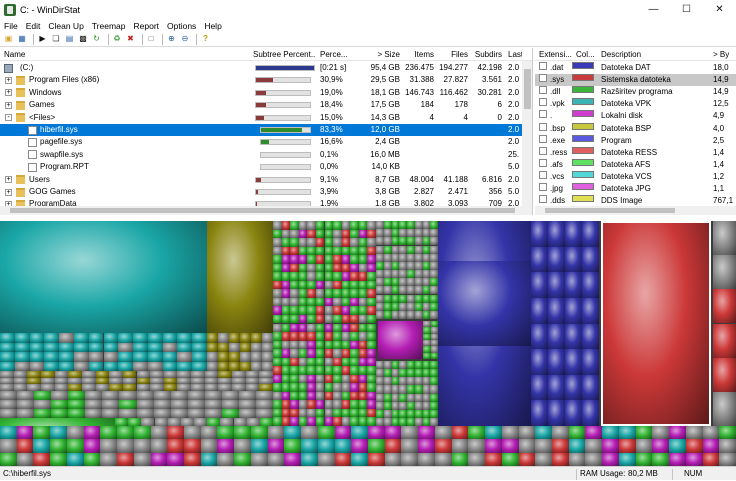  Describe the element at coordinates (11, 26) in the screenshot. I see `menu-file: File` at that location.